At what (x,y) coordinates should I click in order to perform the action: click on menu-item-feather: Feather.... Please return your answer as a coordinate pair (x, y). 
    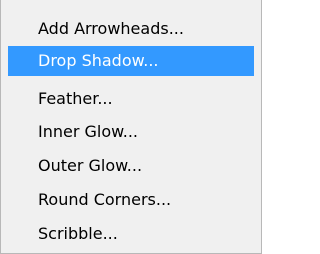
    Looking at the image, I should click on (131, 99).